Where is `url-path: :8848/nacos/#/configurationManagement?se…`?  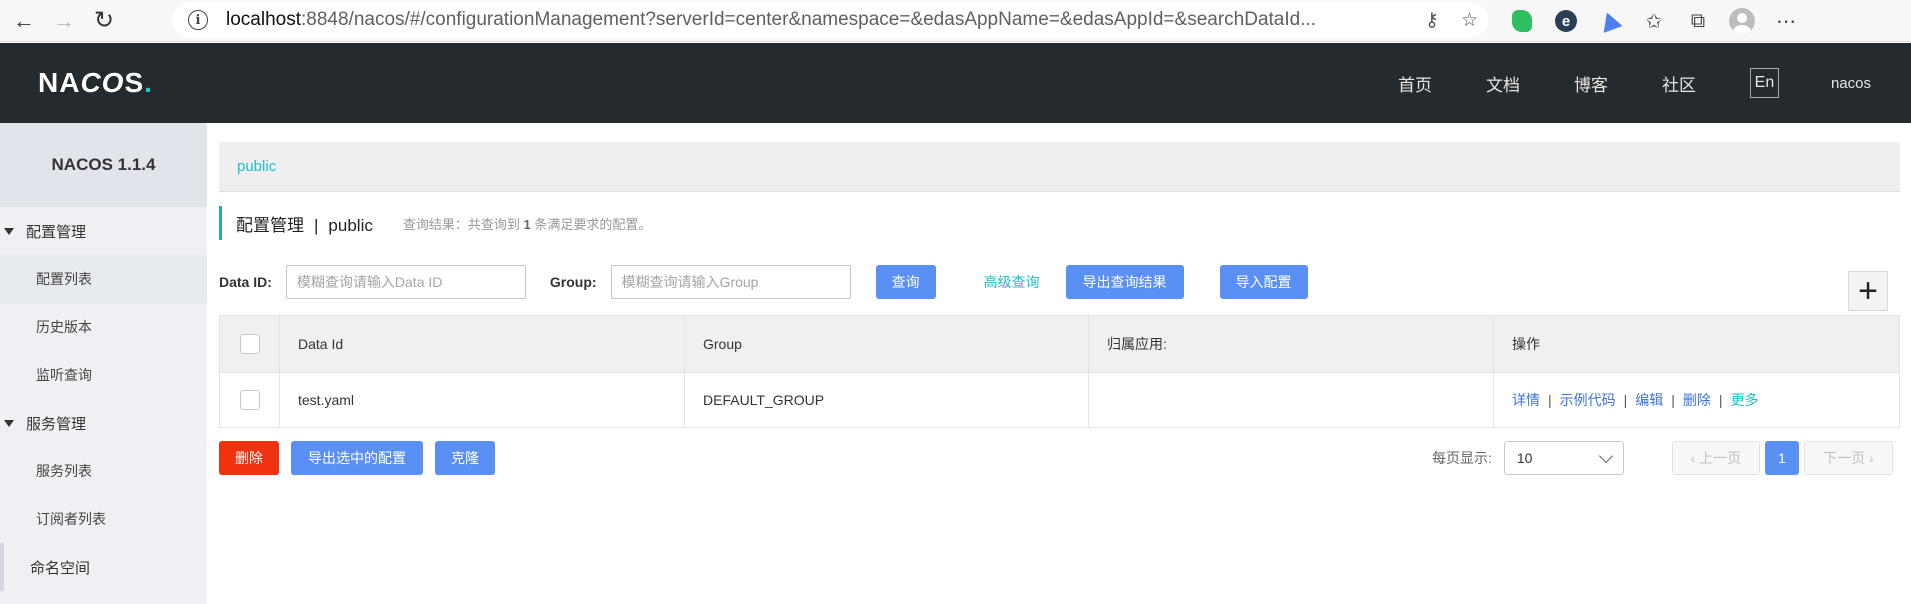 url-path: :8848/nacos/#/configurationManagement?se… is located at coordinates (809, 19).